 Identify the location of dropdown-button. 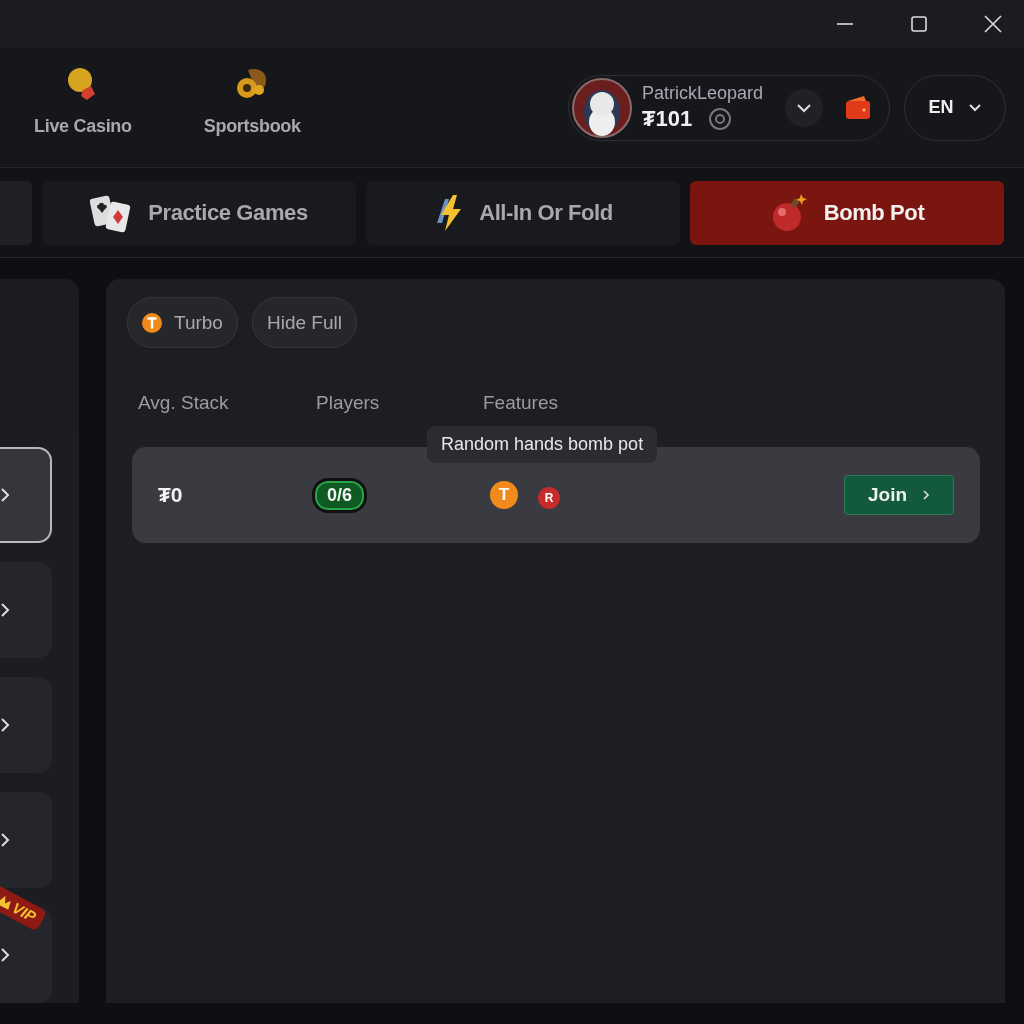
(804, 107).